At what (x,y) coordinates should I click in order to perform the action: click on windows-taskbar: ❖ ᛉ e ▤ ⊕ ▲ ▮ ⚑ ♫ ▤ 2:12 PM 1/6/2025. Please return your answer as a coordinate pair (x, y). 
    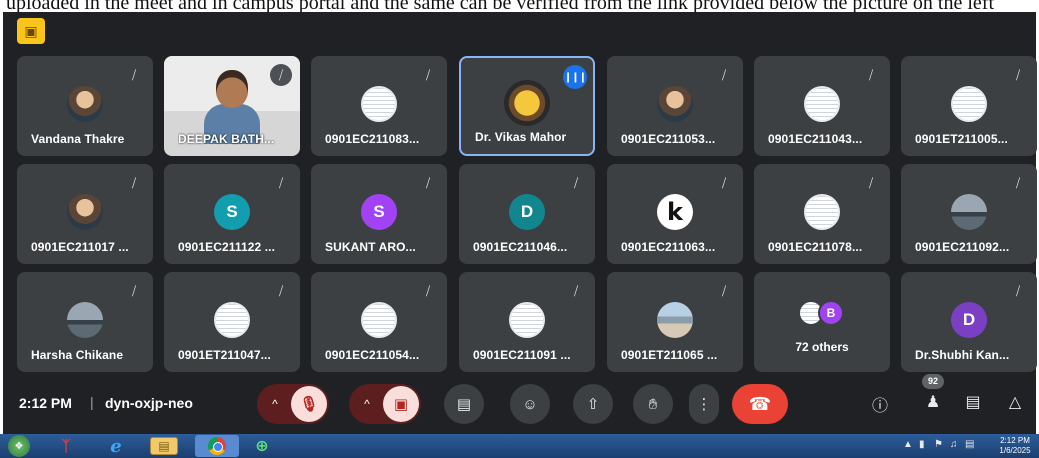
    Looking at the image, I should click on (519, 446).